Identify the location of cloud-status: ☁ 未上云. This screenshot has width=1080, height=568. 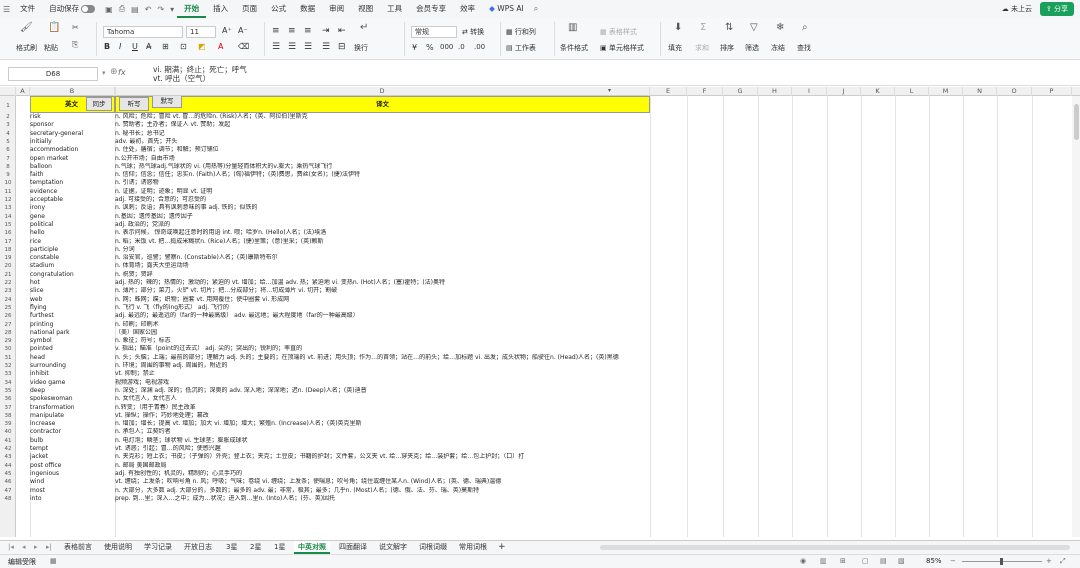
(1017, 9).